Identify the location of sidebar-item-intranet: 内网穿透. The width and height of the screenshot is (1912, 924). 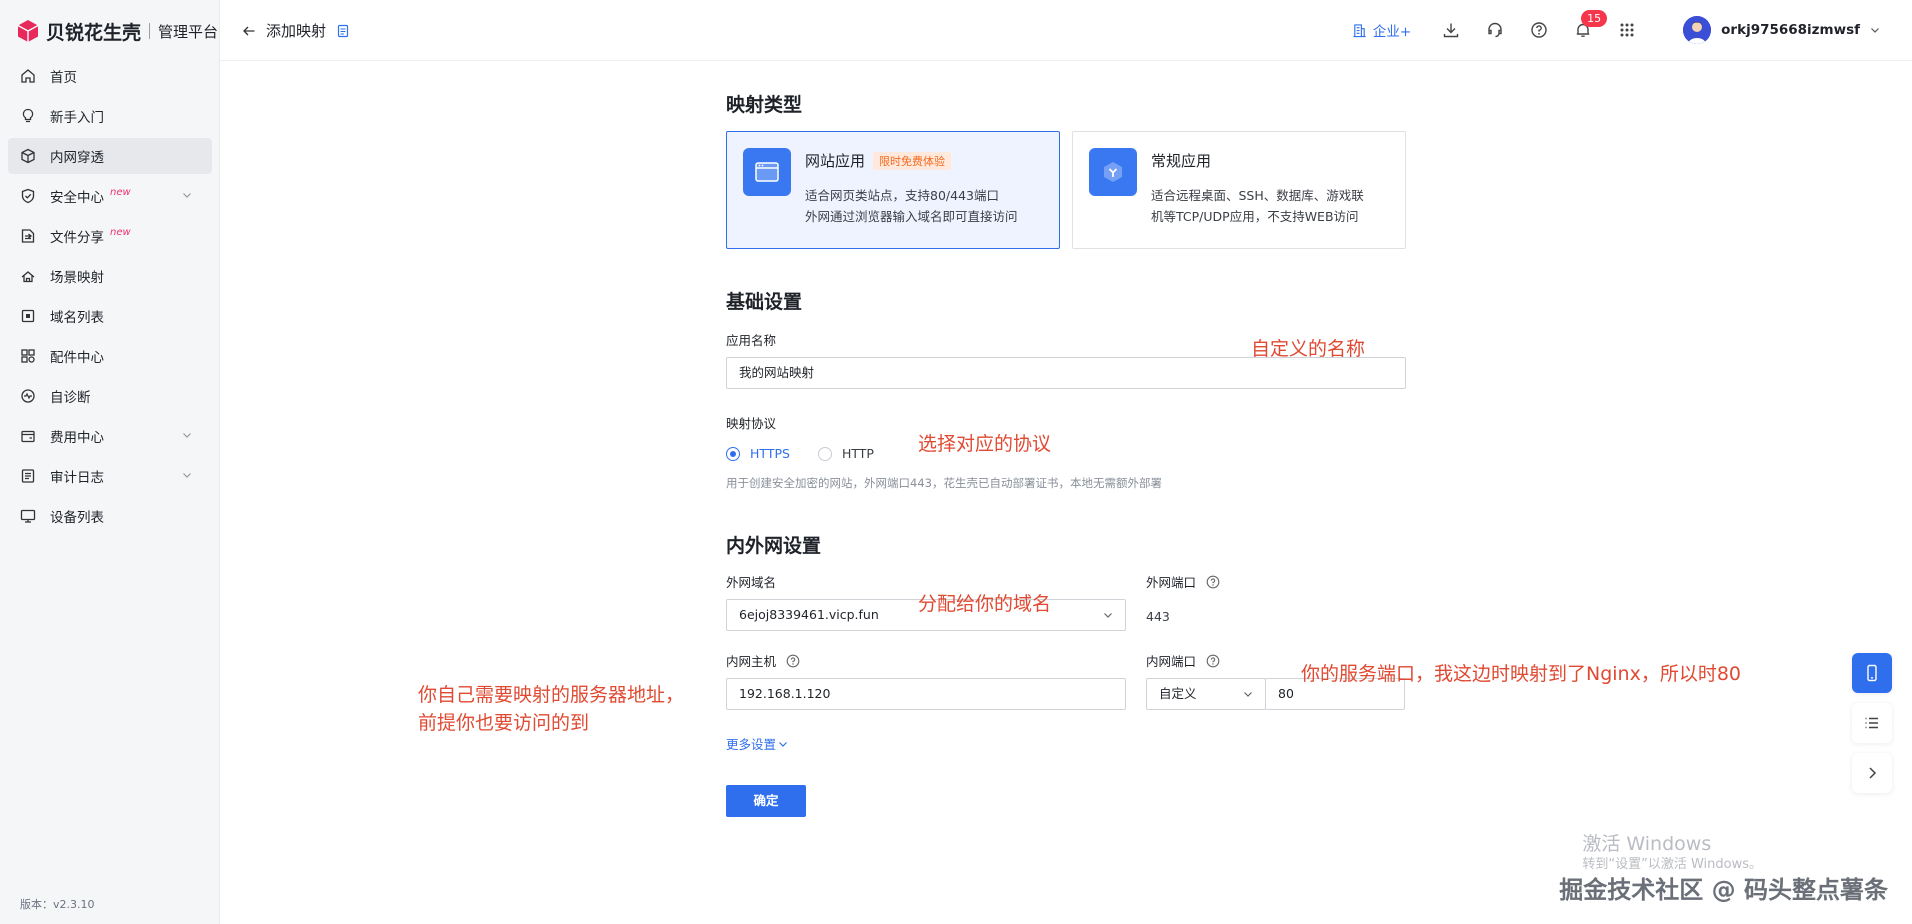
(110, 156).